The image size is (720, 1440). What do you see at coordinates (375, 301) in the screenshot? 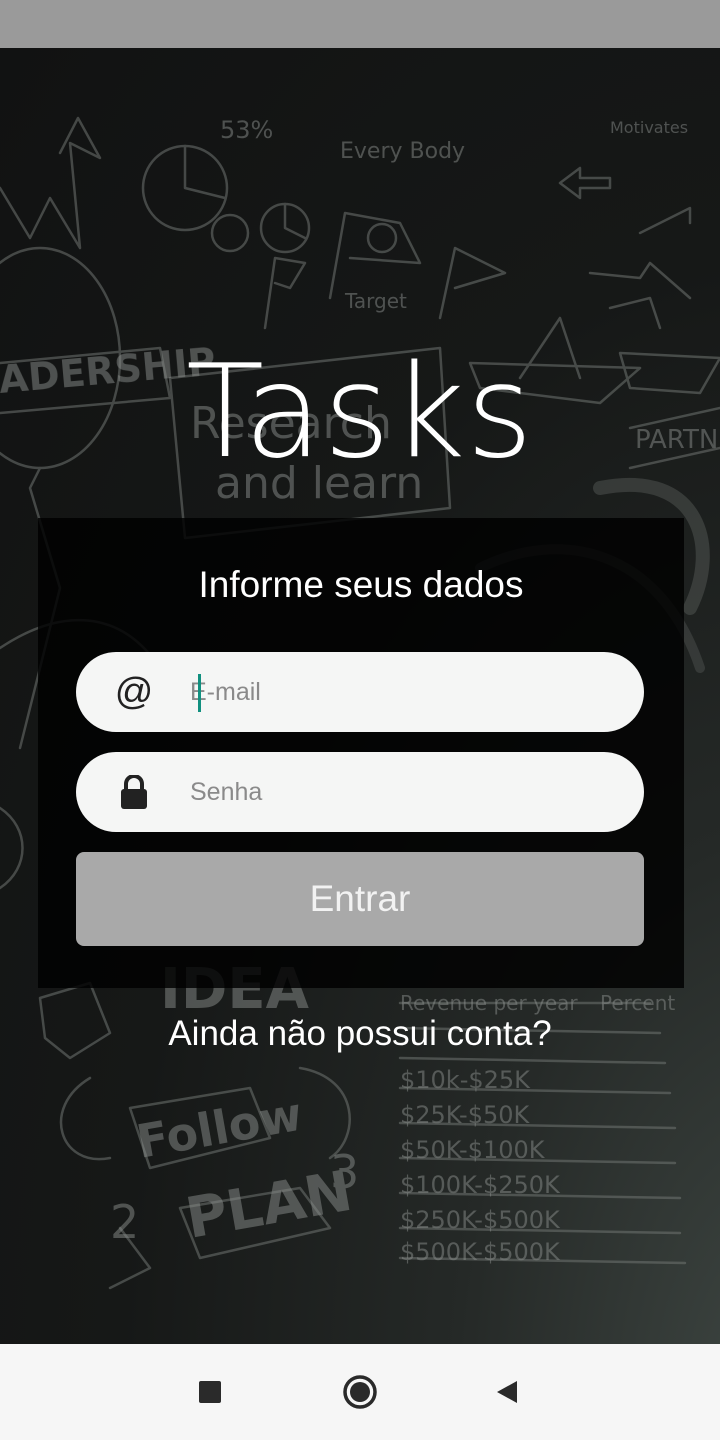
I see `svg-text: Target` at bounding box center [375, 301].